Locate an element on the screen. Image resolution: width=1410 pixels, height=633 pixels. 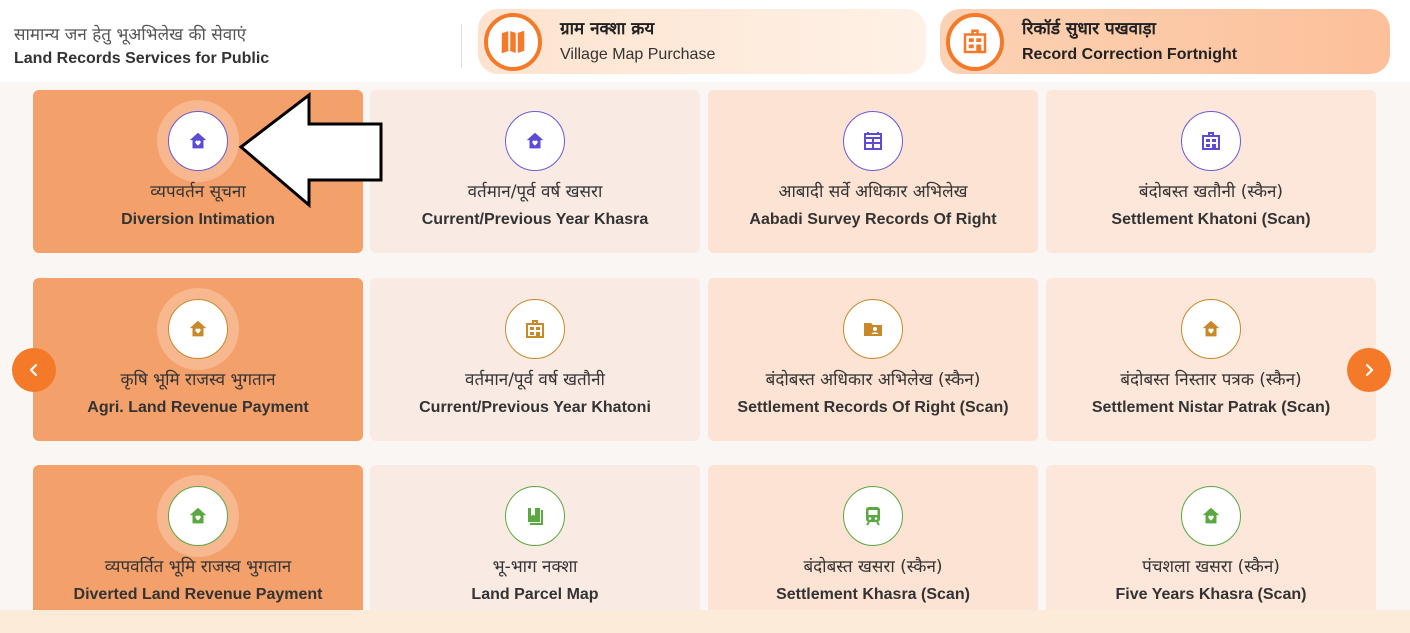
book-icon is located at coordinates (535, 516).